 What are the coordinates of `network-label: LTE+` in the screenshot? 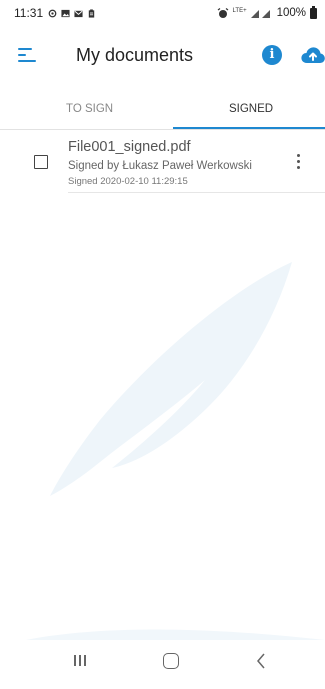 It's located at (239, 11).